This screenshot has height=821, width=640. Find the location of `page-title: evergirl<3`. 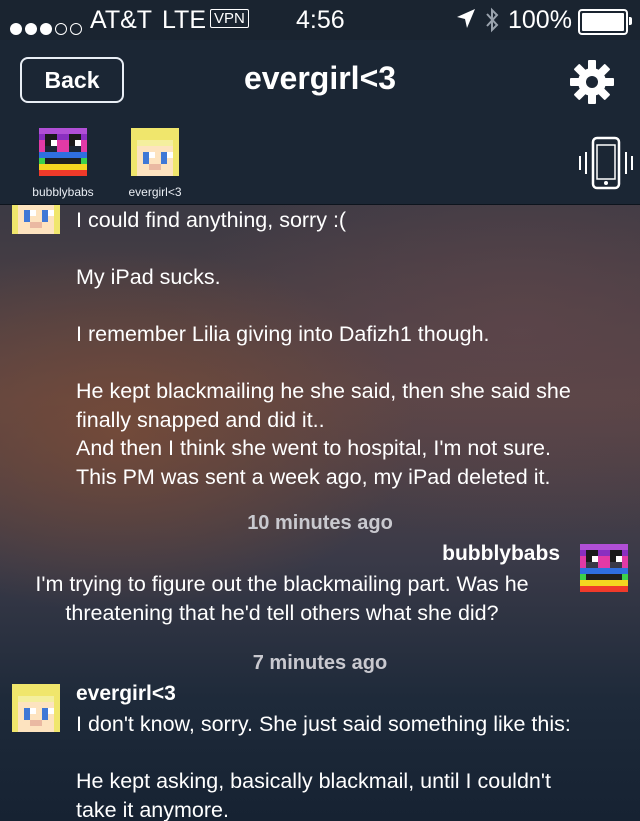

page-title: evergirl<3 is located at coordinates (320, 78).